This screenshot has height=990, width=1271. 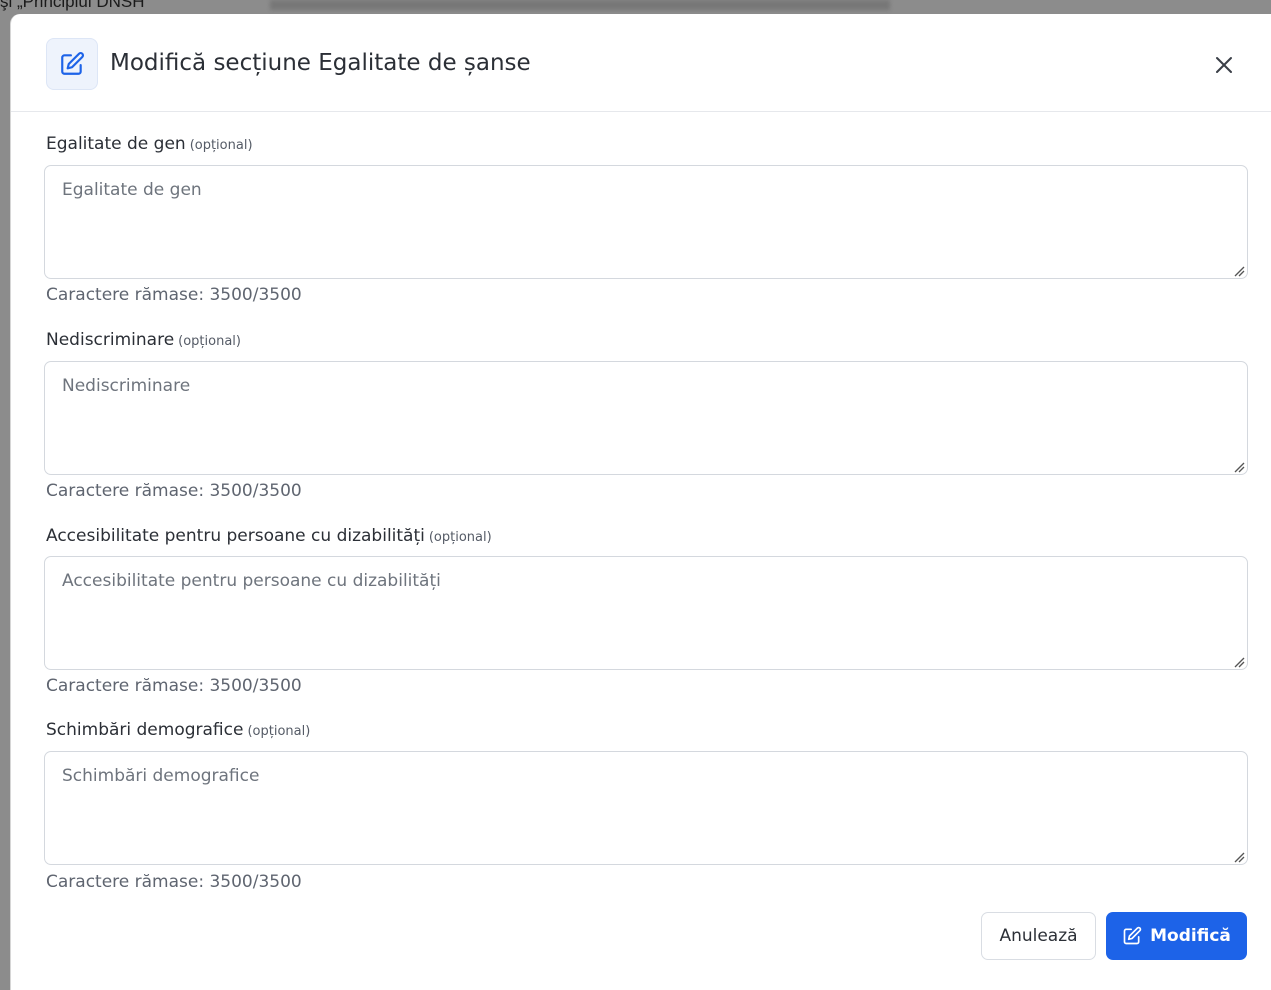 What do you see at coordinates (75, 5) in the screenshot?
I see `background-text: şi „Principiul DNSH”` at bounding box center [75, 5].